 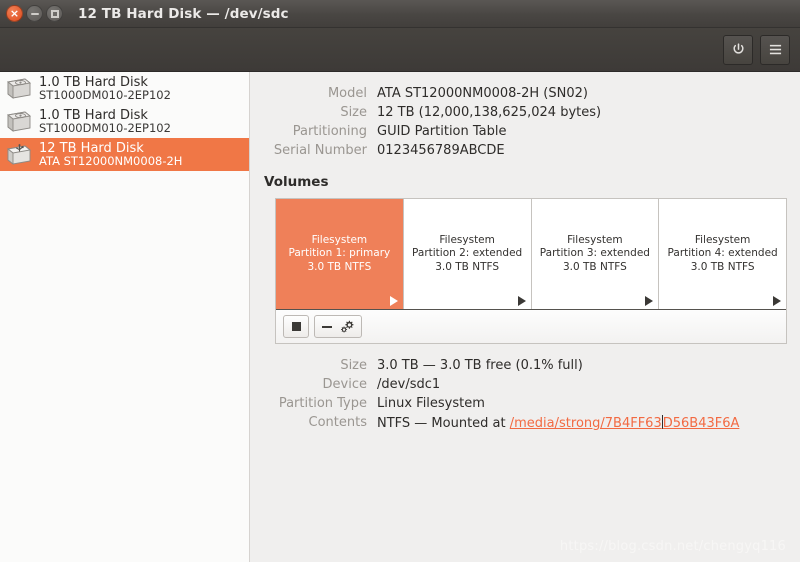 I want to click on sidebar-item-disk-2: 1.0 TB Hard Disk ST1000DM010-2EP102, so click(x=124, y=121).